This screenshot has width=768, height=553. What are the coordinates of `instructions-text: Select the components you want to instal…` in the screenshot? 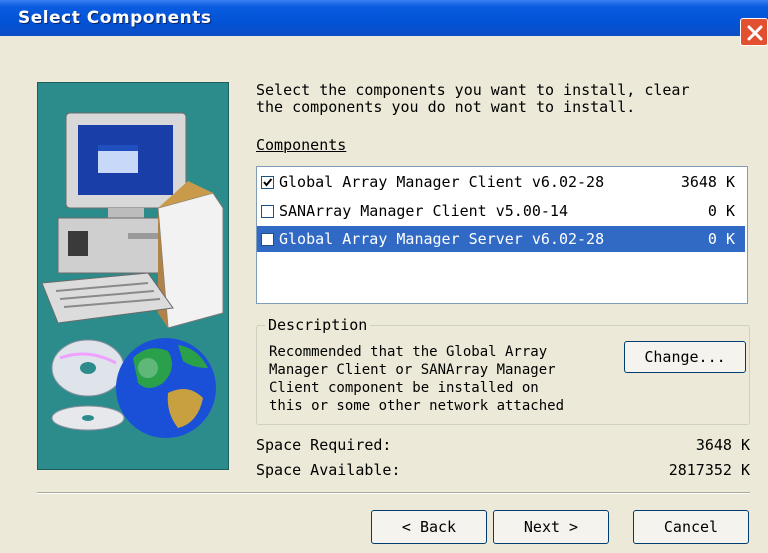 It's located at (473, 98).